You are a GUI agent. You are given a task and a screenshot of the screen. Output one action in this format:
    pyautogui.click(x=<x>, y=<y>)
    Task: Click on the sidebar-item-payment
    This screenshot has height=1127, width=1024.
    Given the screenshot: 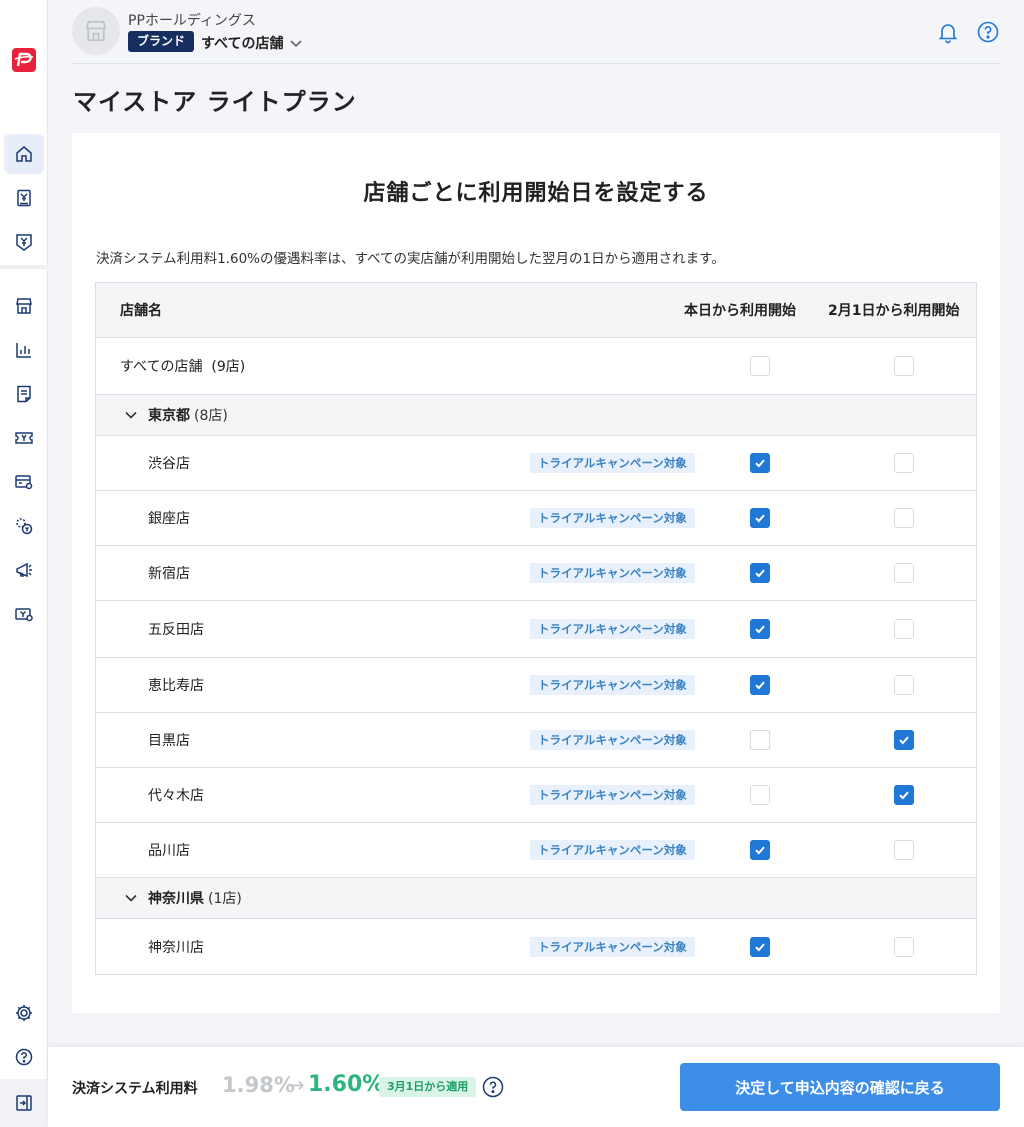 What is the action you would take?
    pyautogui.click(x=24, y=242)
    